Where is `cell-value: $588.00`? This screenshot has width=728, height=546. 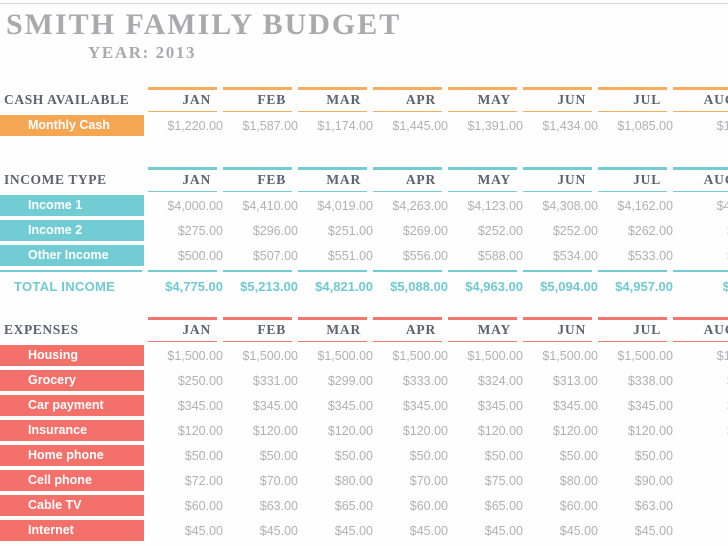
cell-value: $588.00 is located at coordinates (485, 255).